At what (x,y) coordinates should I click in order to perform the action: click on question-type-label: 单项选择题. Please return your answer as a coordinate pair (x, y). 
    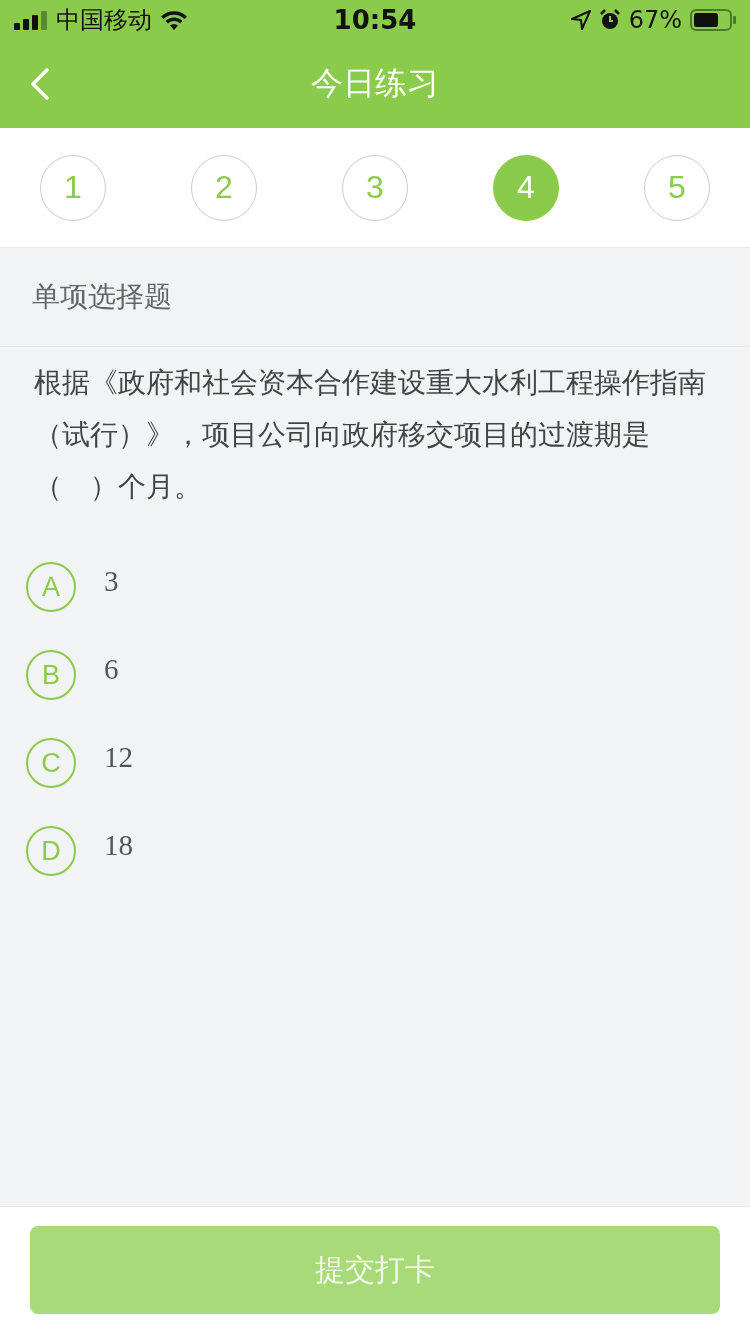
    Looking at the image, I should click on (102, 297).